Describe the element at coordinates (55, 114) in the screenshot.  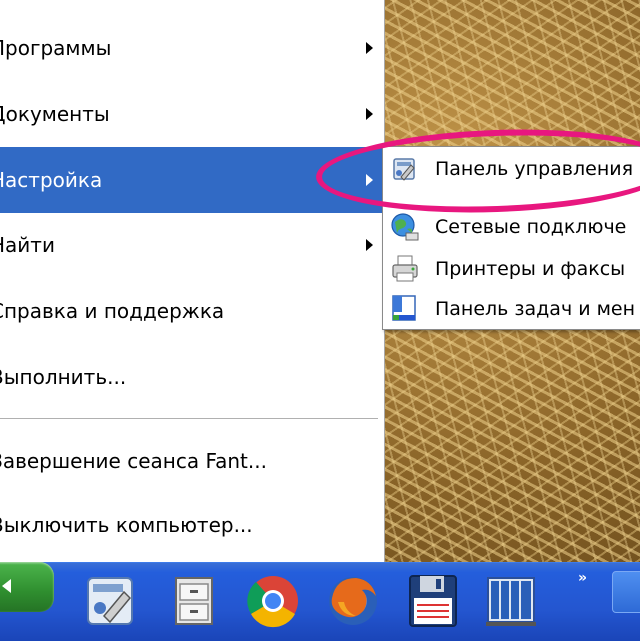
I see `menu-item-label: Документы` at that location.